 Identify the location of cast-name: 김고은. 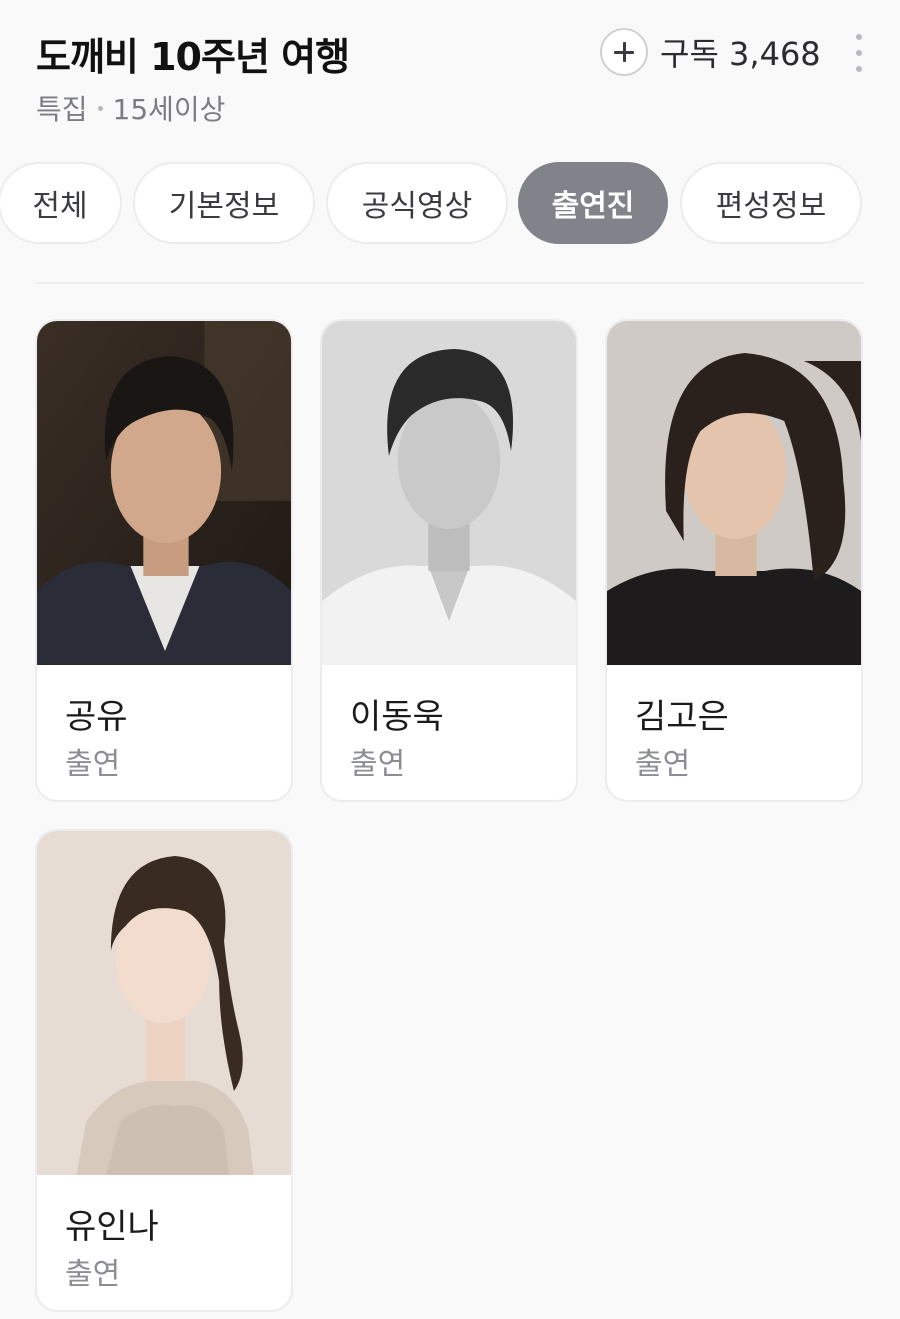
(682, 717).